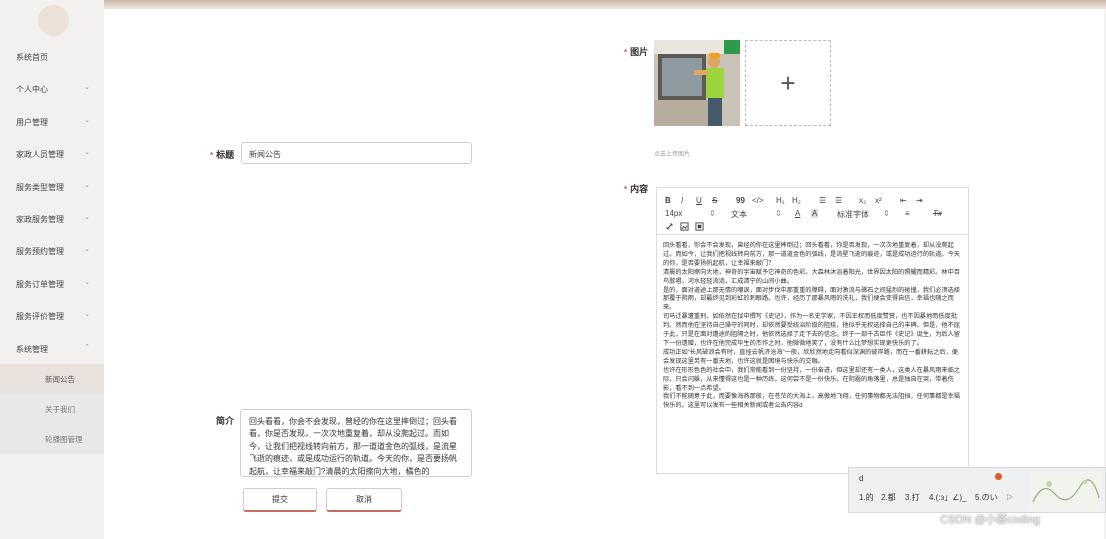  What do you see at coordinates (815, 213) in the screenshot?
I see `background-color-button: A` at bounding box center [815, 213].